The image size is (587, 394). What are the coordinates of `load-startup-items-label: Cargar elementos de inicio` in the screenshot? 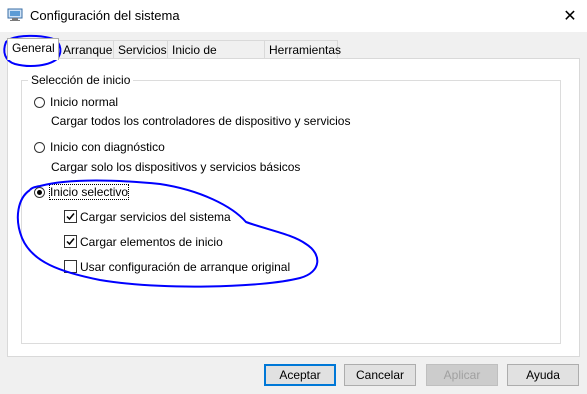 It's located at (151, 242).